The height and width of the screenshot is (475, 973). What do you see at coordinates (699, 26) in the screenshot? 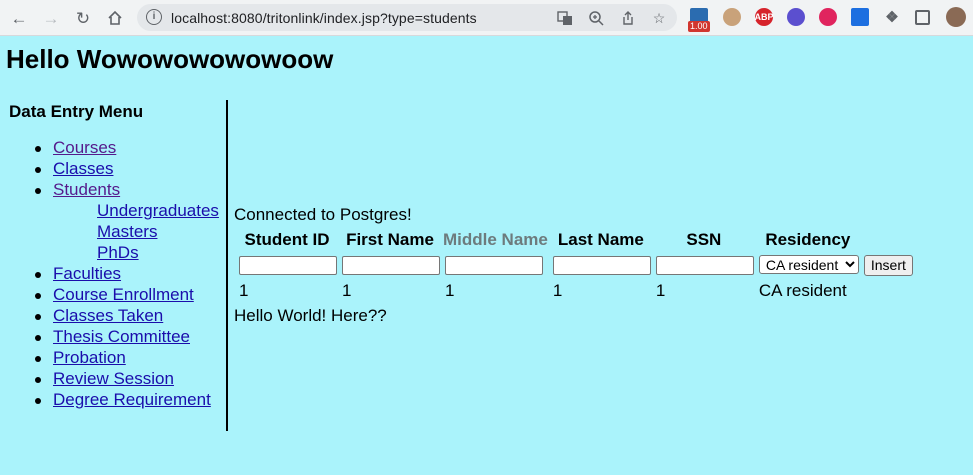
I see `zoom-badge: 1.00` at bounding box center [699, 26].